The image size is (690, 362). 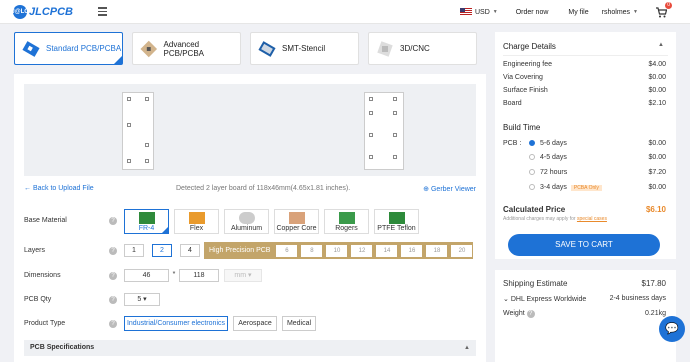 I want to click on layers-option-18: 18, so click(x=437, y=250).